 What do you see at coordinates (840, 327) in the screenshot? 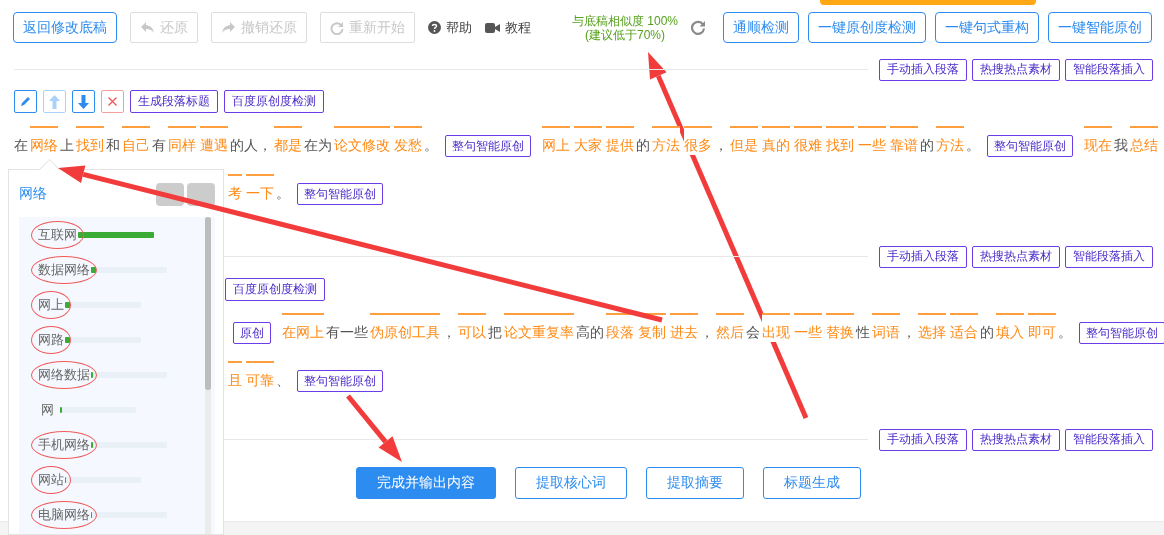
I see `highlighted-word: 替换` at bounding box center [840, 327].